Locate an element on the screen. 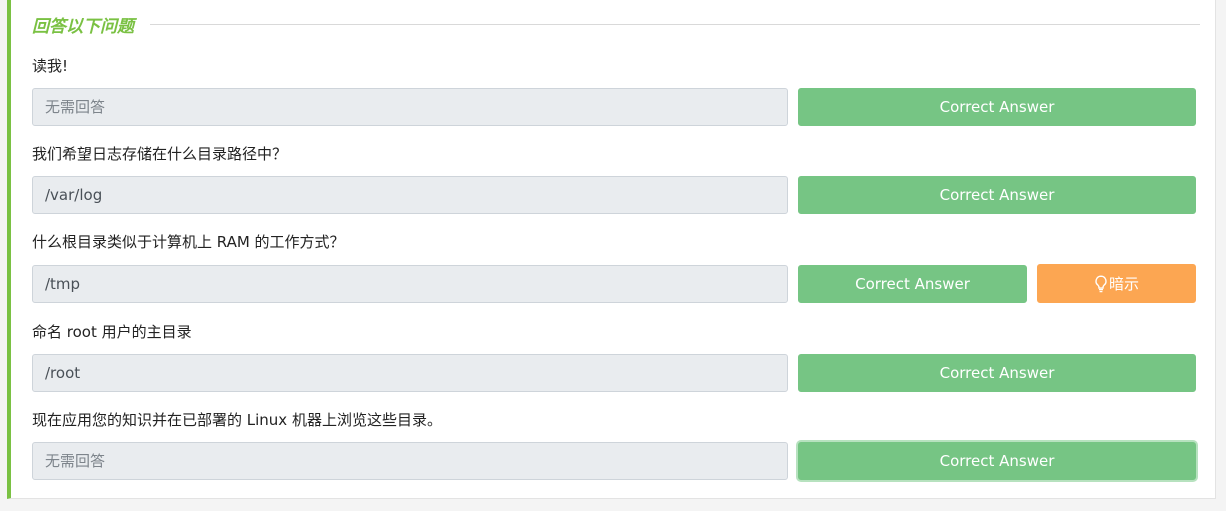  question-2-correct-answer-button: Correct Answer is located at coordinates (997, 195).